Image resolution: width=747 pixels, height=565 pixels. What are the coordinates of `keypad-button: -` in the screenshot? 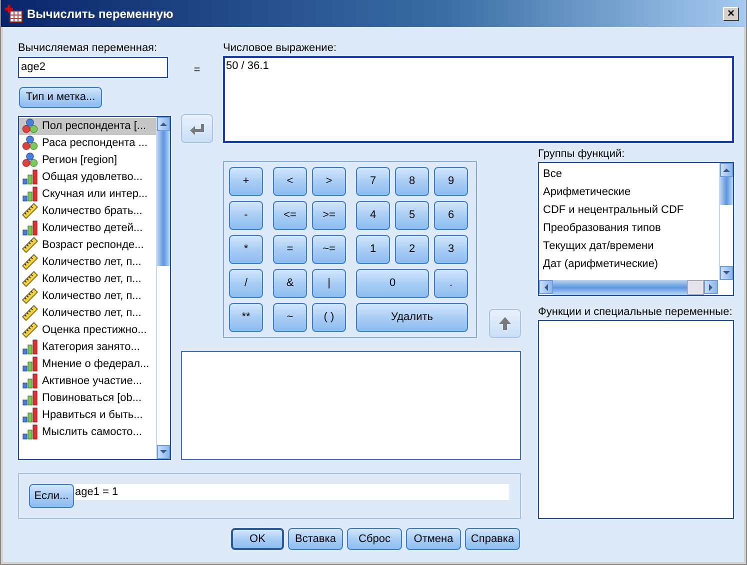 It's located at (246, 215).